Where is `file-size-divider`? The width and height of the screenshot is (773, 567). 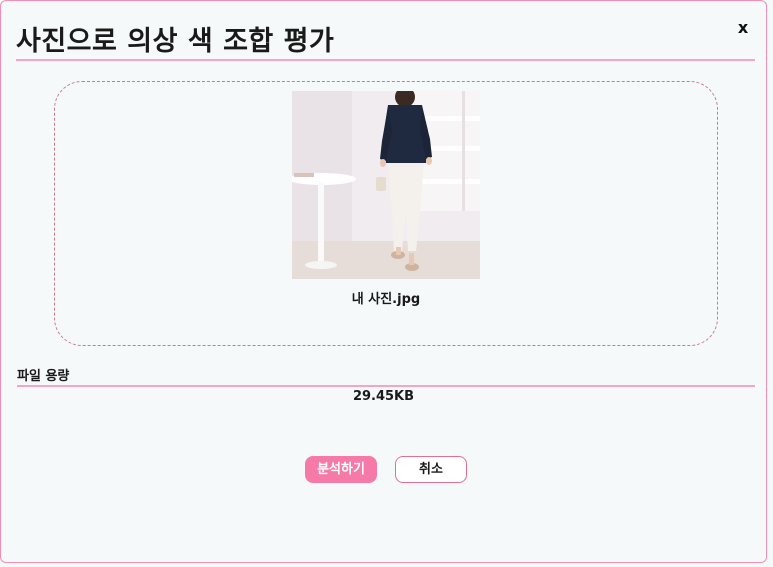 file-size-divider is located at coordinates (386, 386).